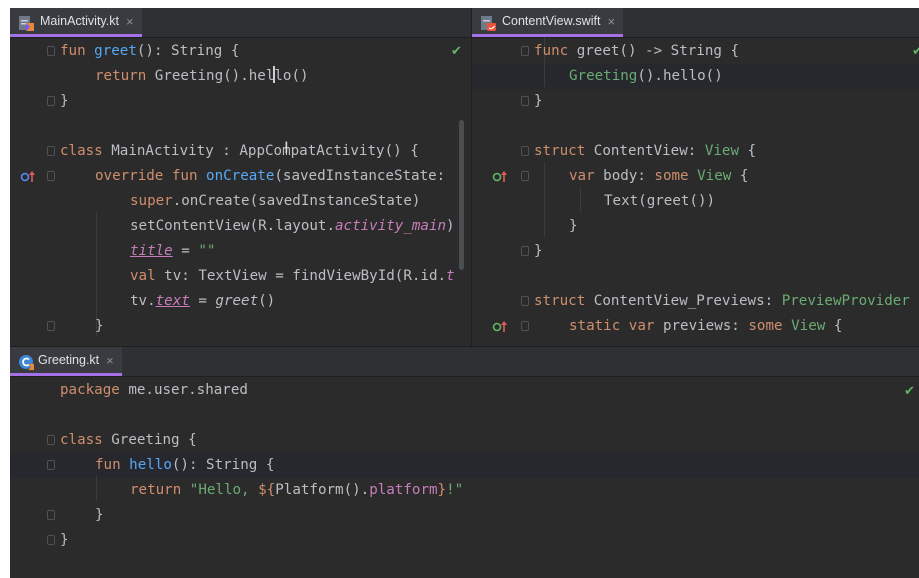 This screenshot has height=578, width=919. What do you see at coordinates (551, 21) in the screenshot?
I see `tab-label: ContentView.swift` at bounding box center [551, 21].